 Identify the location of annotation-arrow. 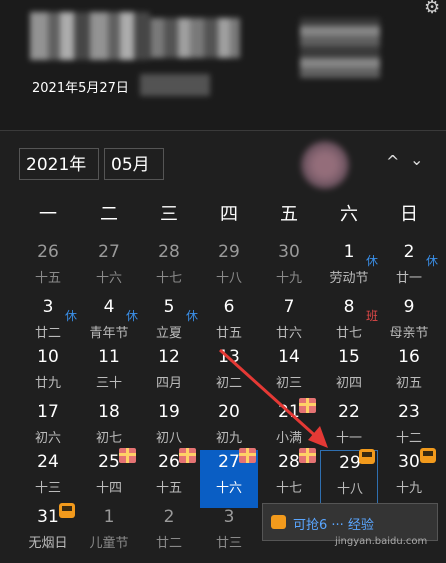
(273, 398).